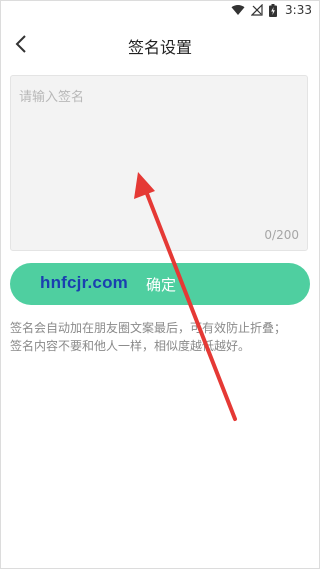  I want to click on status-bar: 3:33, so click(160, 12).